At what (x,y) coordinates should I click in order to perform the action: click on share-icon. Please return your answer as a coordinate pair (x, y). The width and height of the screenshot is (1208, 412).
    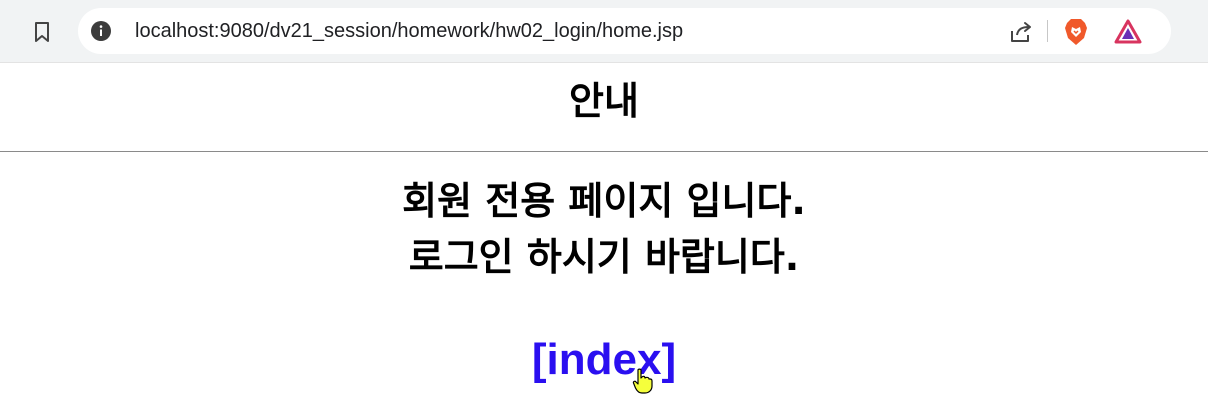
    Looking at the image, I should click on (1021, 32).